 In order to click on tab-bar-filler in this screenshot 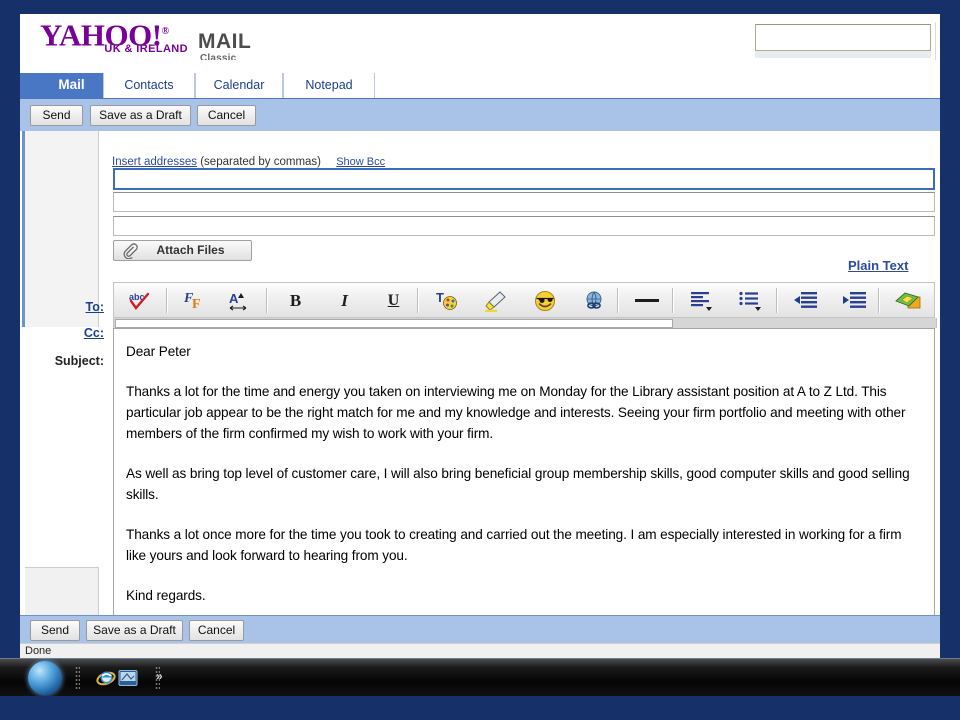, I will do `click(657, 85)`.